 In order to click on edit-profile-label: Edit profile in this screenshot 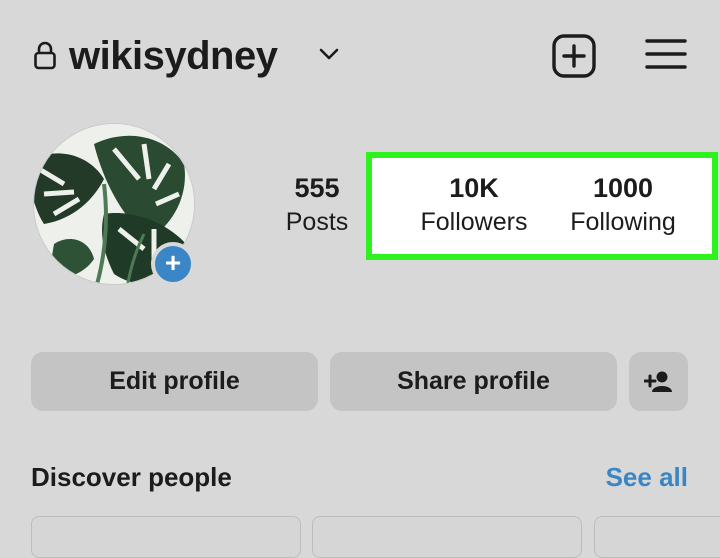, I will do `click(174, 381)`.